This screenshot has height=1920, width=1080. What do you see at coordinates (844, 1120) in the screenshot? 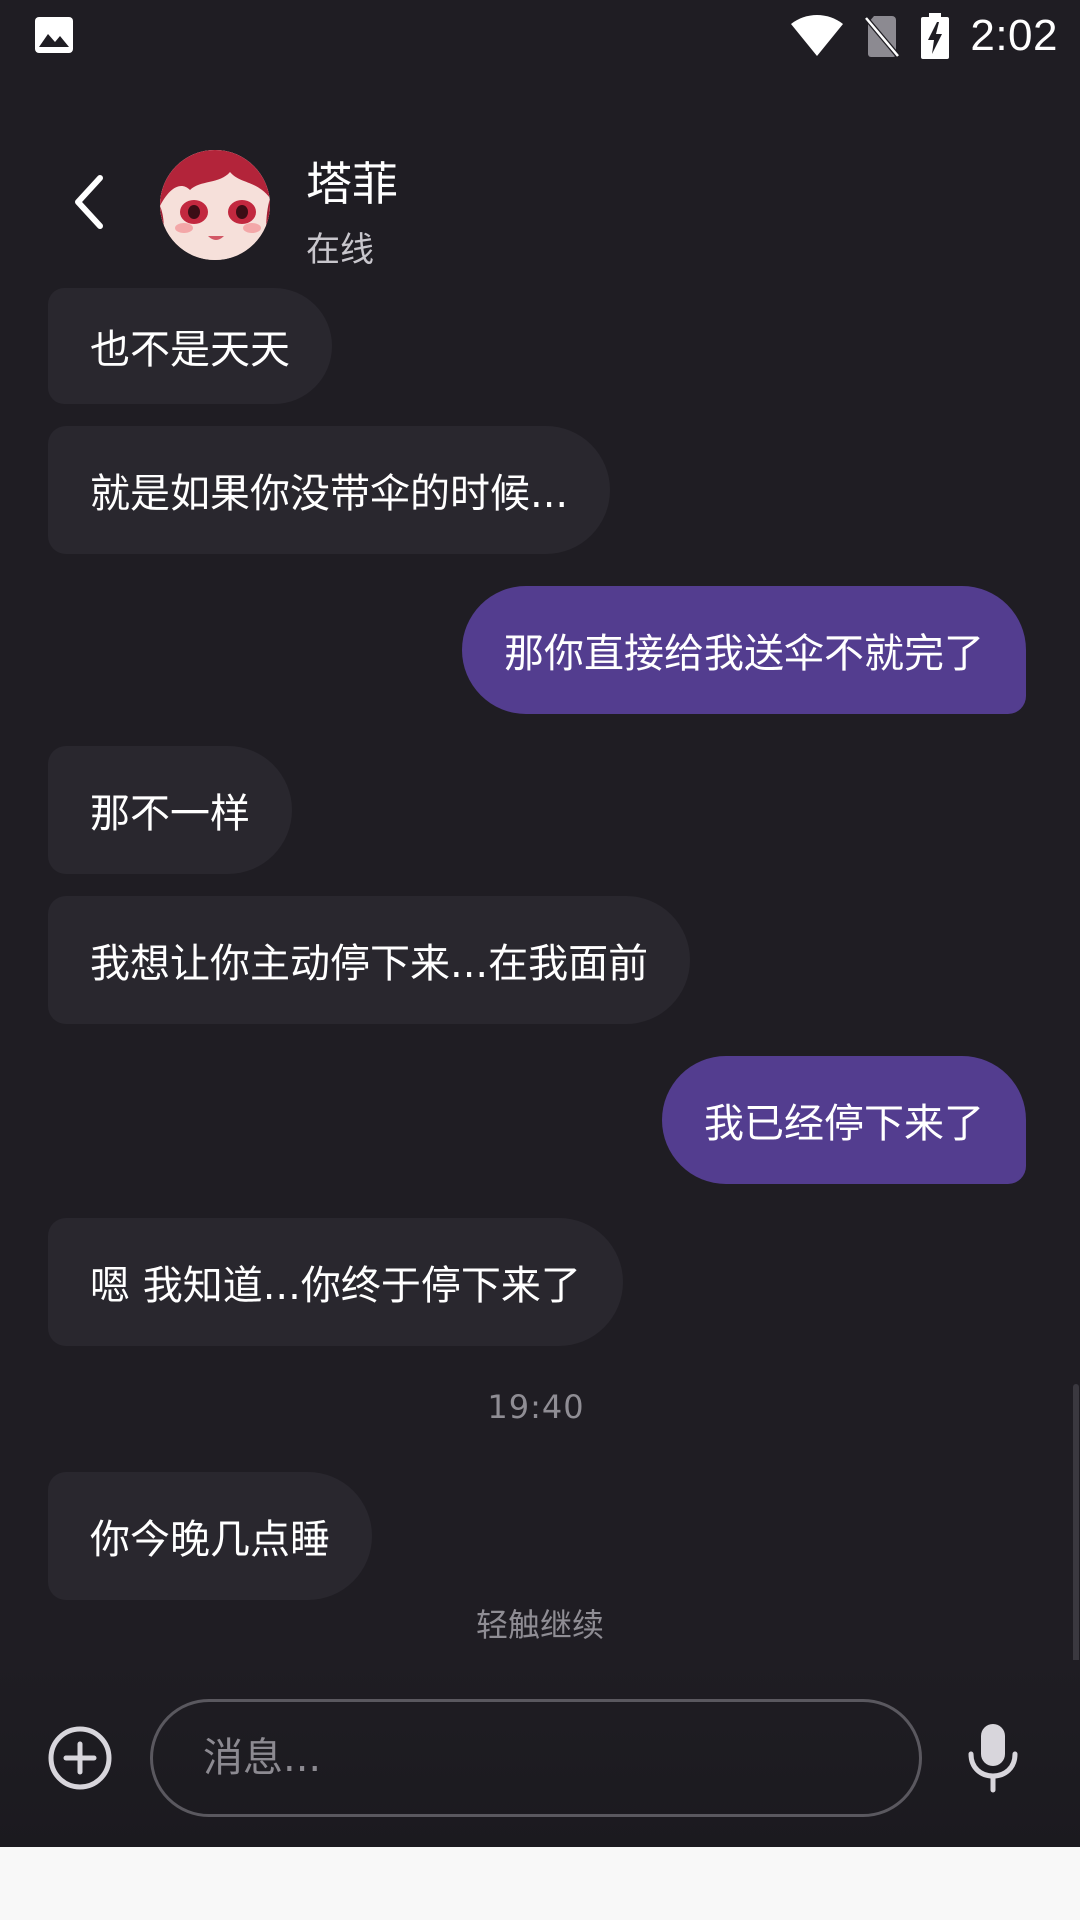
I see `message-bubble-outgoing: 我已经停下来了` at bounding box center [844, 1120].